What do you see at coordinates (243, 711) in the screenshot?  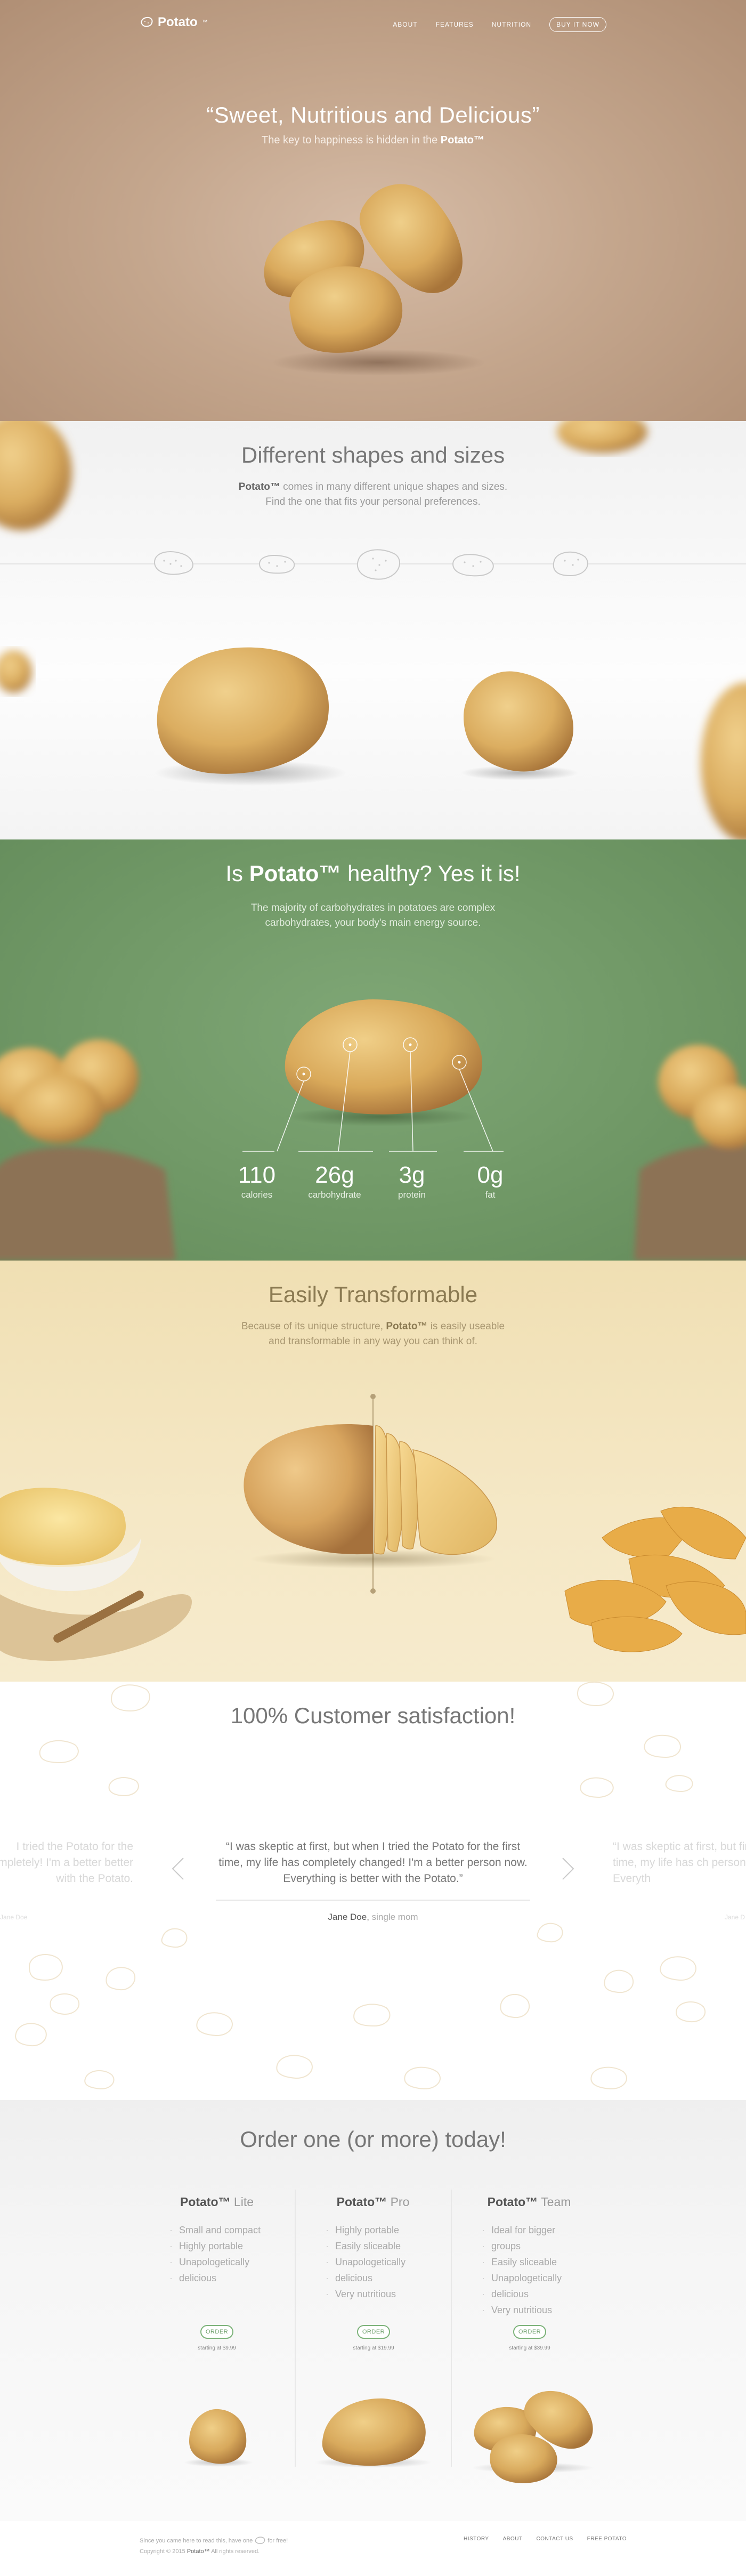 I see `large-potato` at bounding box center [243, 711].